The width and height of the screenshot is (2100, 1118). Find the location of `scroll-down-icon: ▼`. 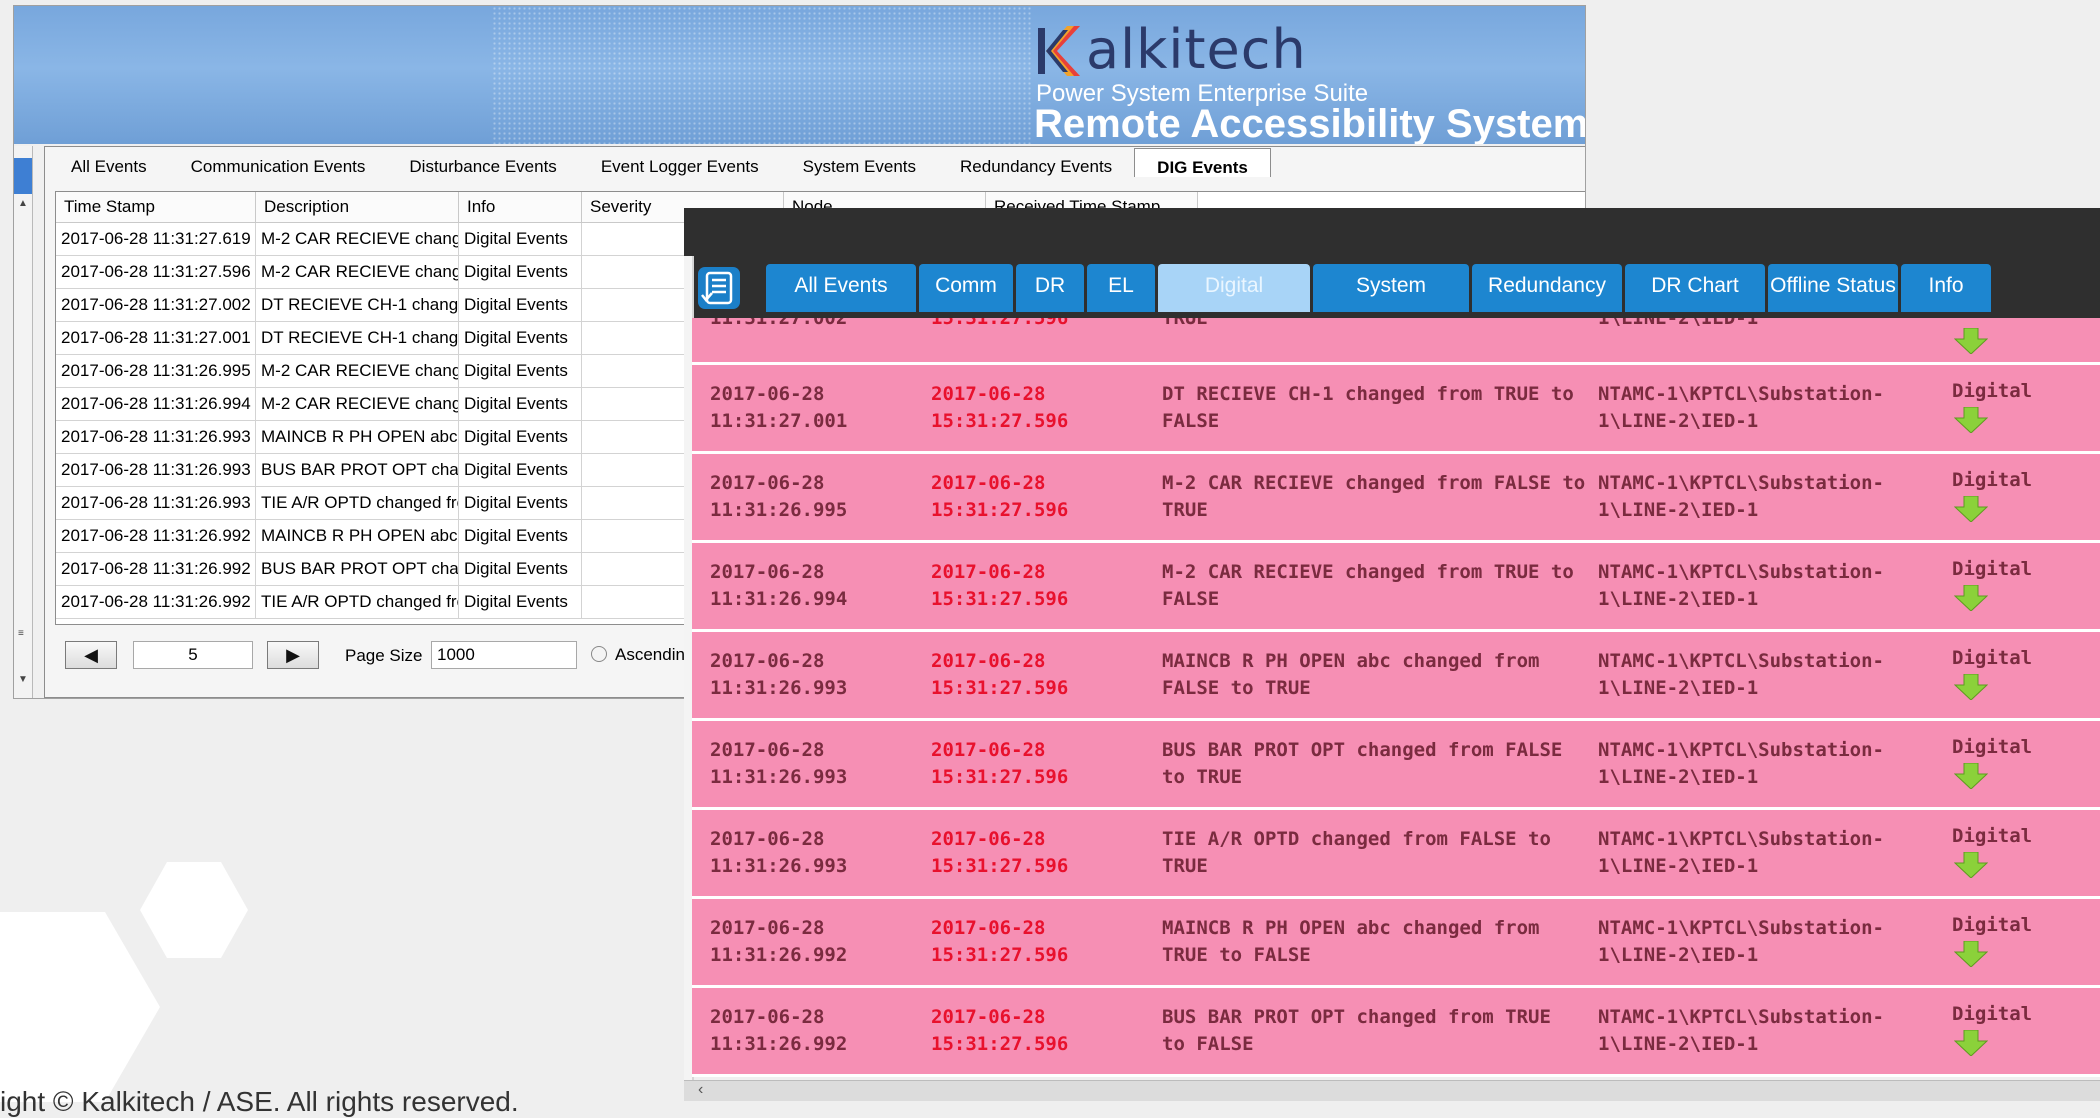

scroll-down-icon: ▼ is located at coordinates (23, 679).